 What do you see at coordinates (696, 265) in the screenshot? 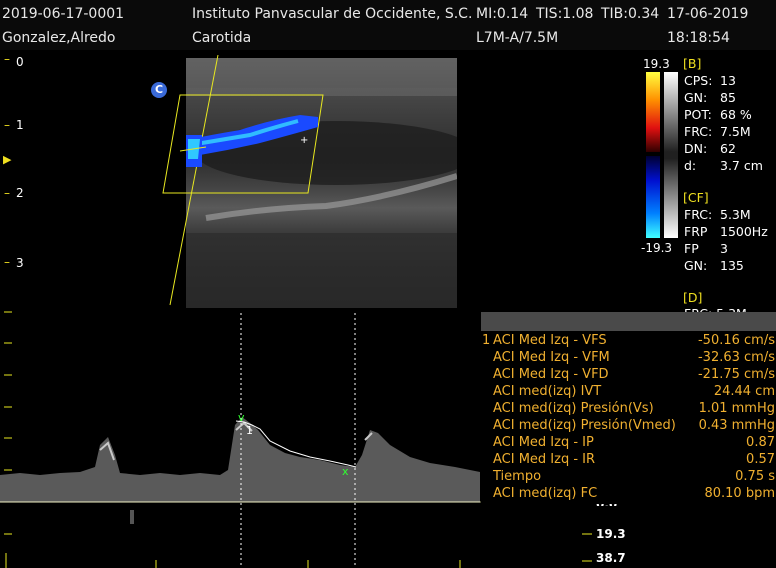
I see `cf-param-key: GN:` at bounding box center [696, 265].